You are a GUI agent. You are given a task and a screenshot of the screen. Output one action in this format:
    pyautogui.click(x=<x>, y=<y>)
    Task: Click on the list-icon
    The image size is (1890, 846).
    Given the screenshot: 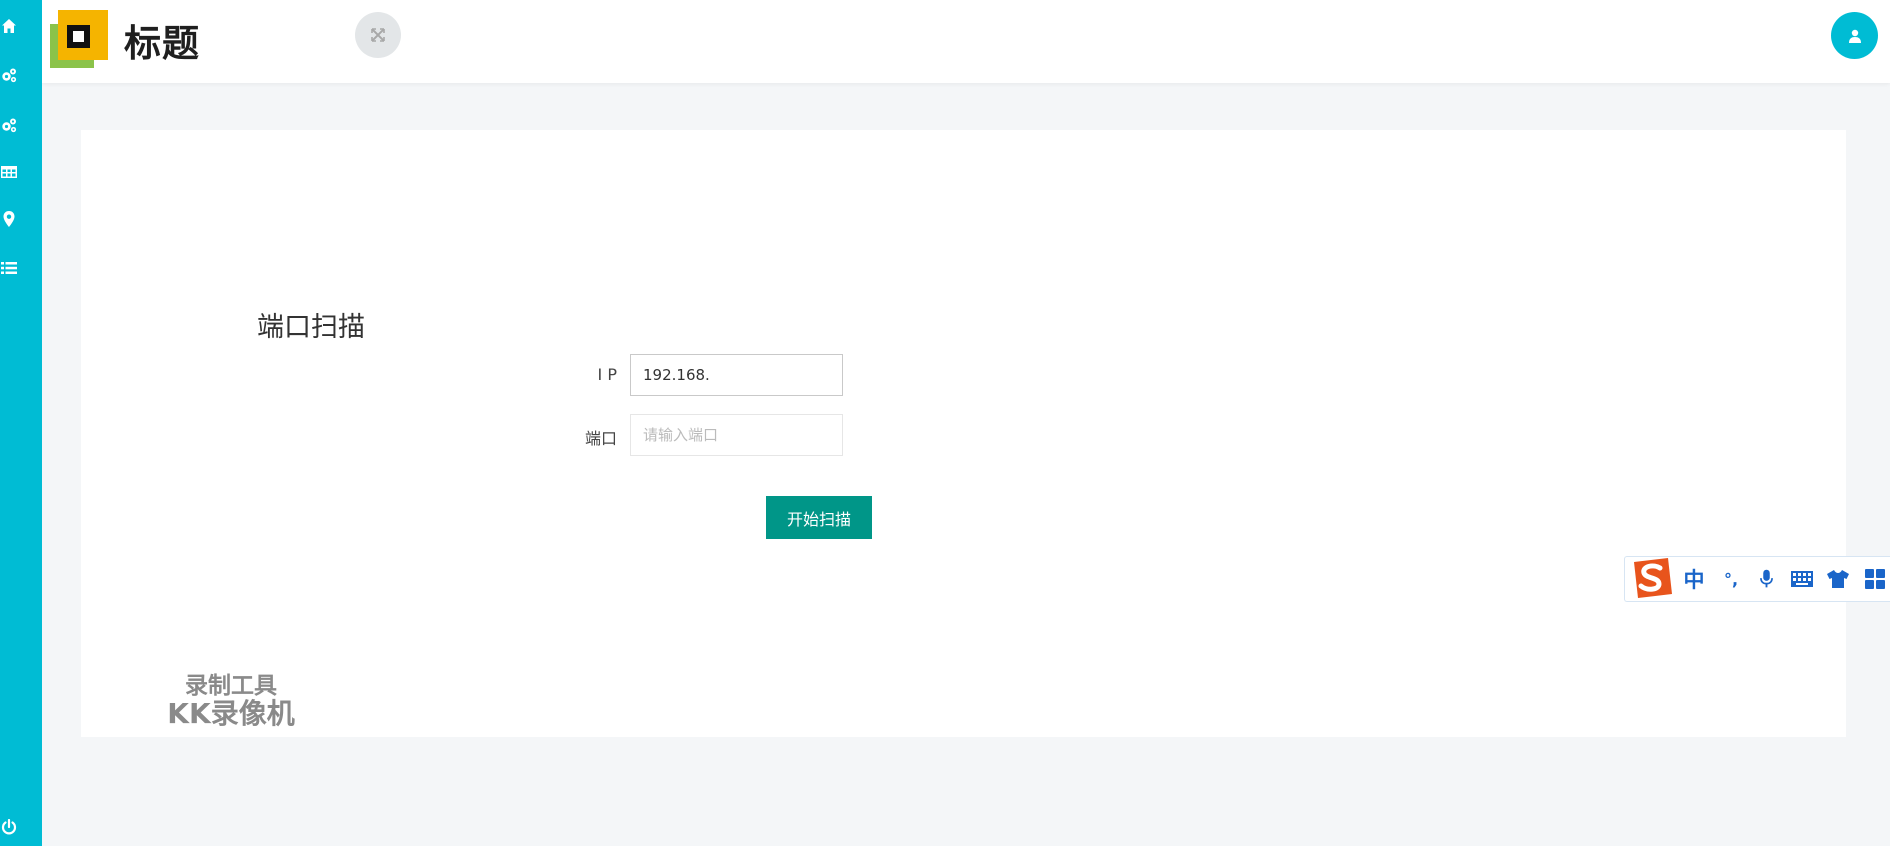 What is the action you would take?
    pyautogui.click(x=9, y=268)
    